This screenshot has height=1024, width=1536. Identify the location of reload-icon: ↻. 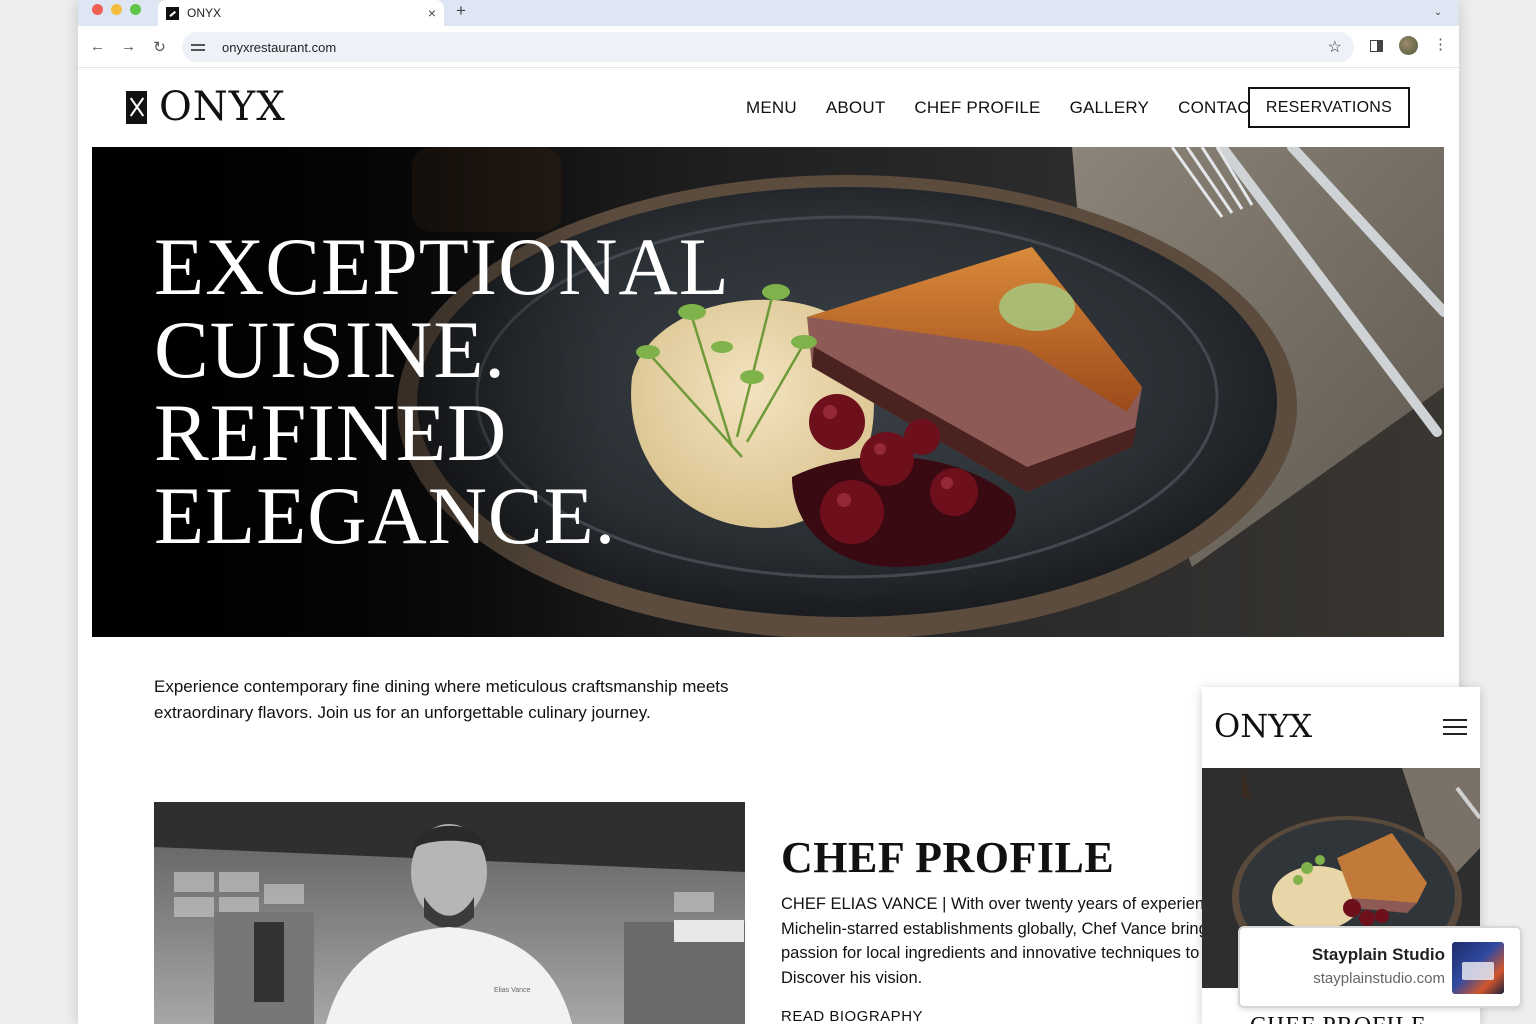
(159, 47).